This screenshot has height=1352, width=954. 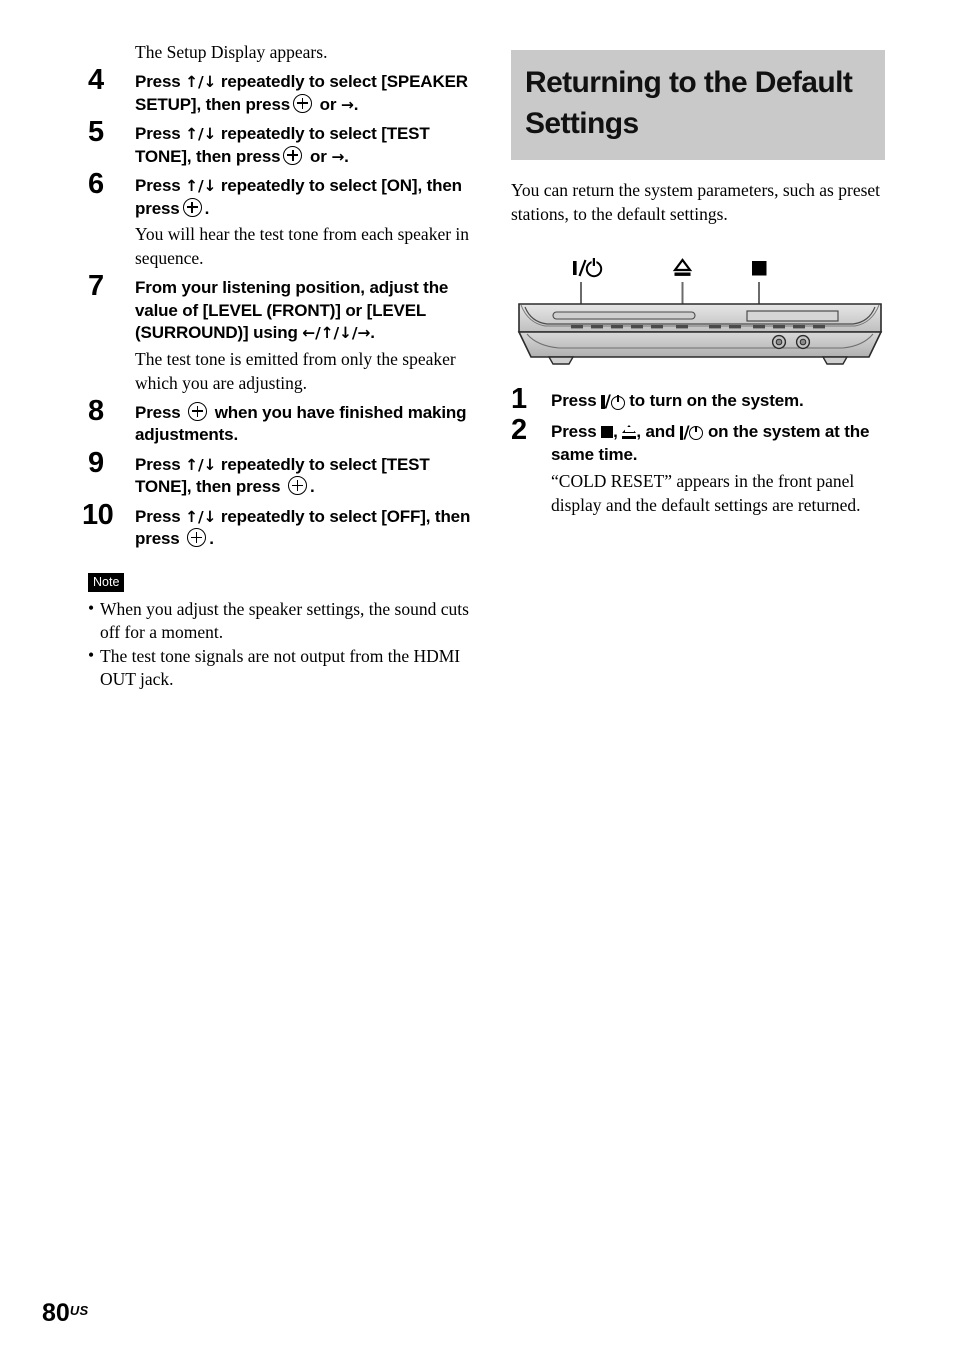 I want to click on reset-step-2-text-c: , and, so click(x=658, y=431).